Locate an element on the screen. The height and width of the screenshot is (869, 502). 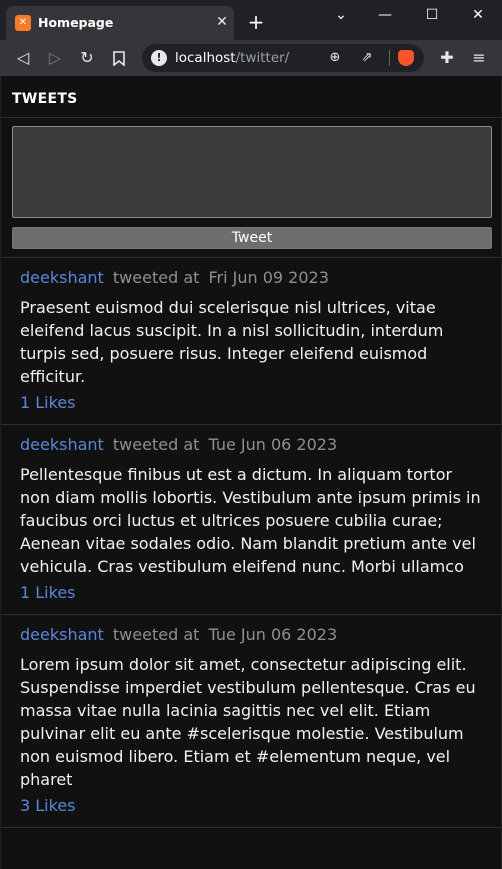
brave-shield-icon is located at coordinates (406, 58).